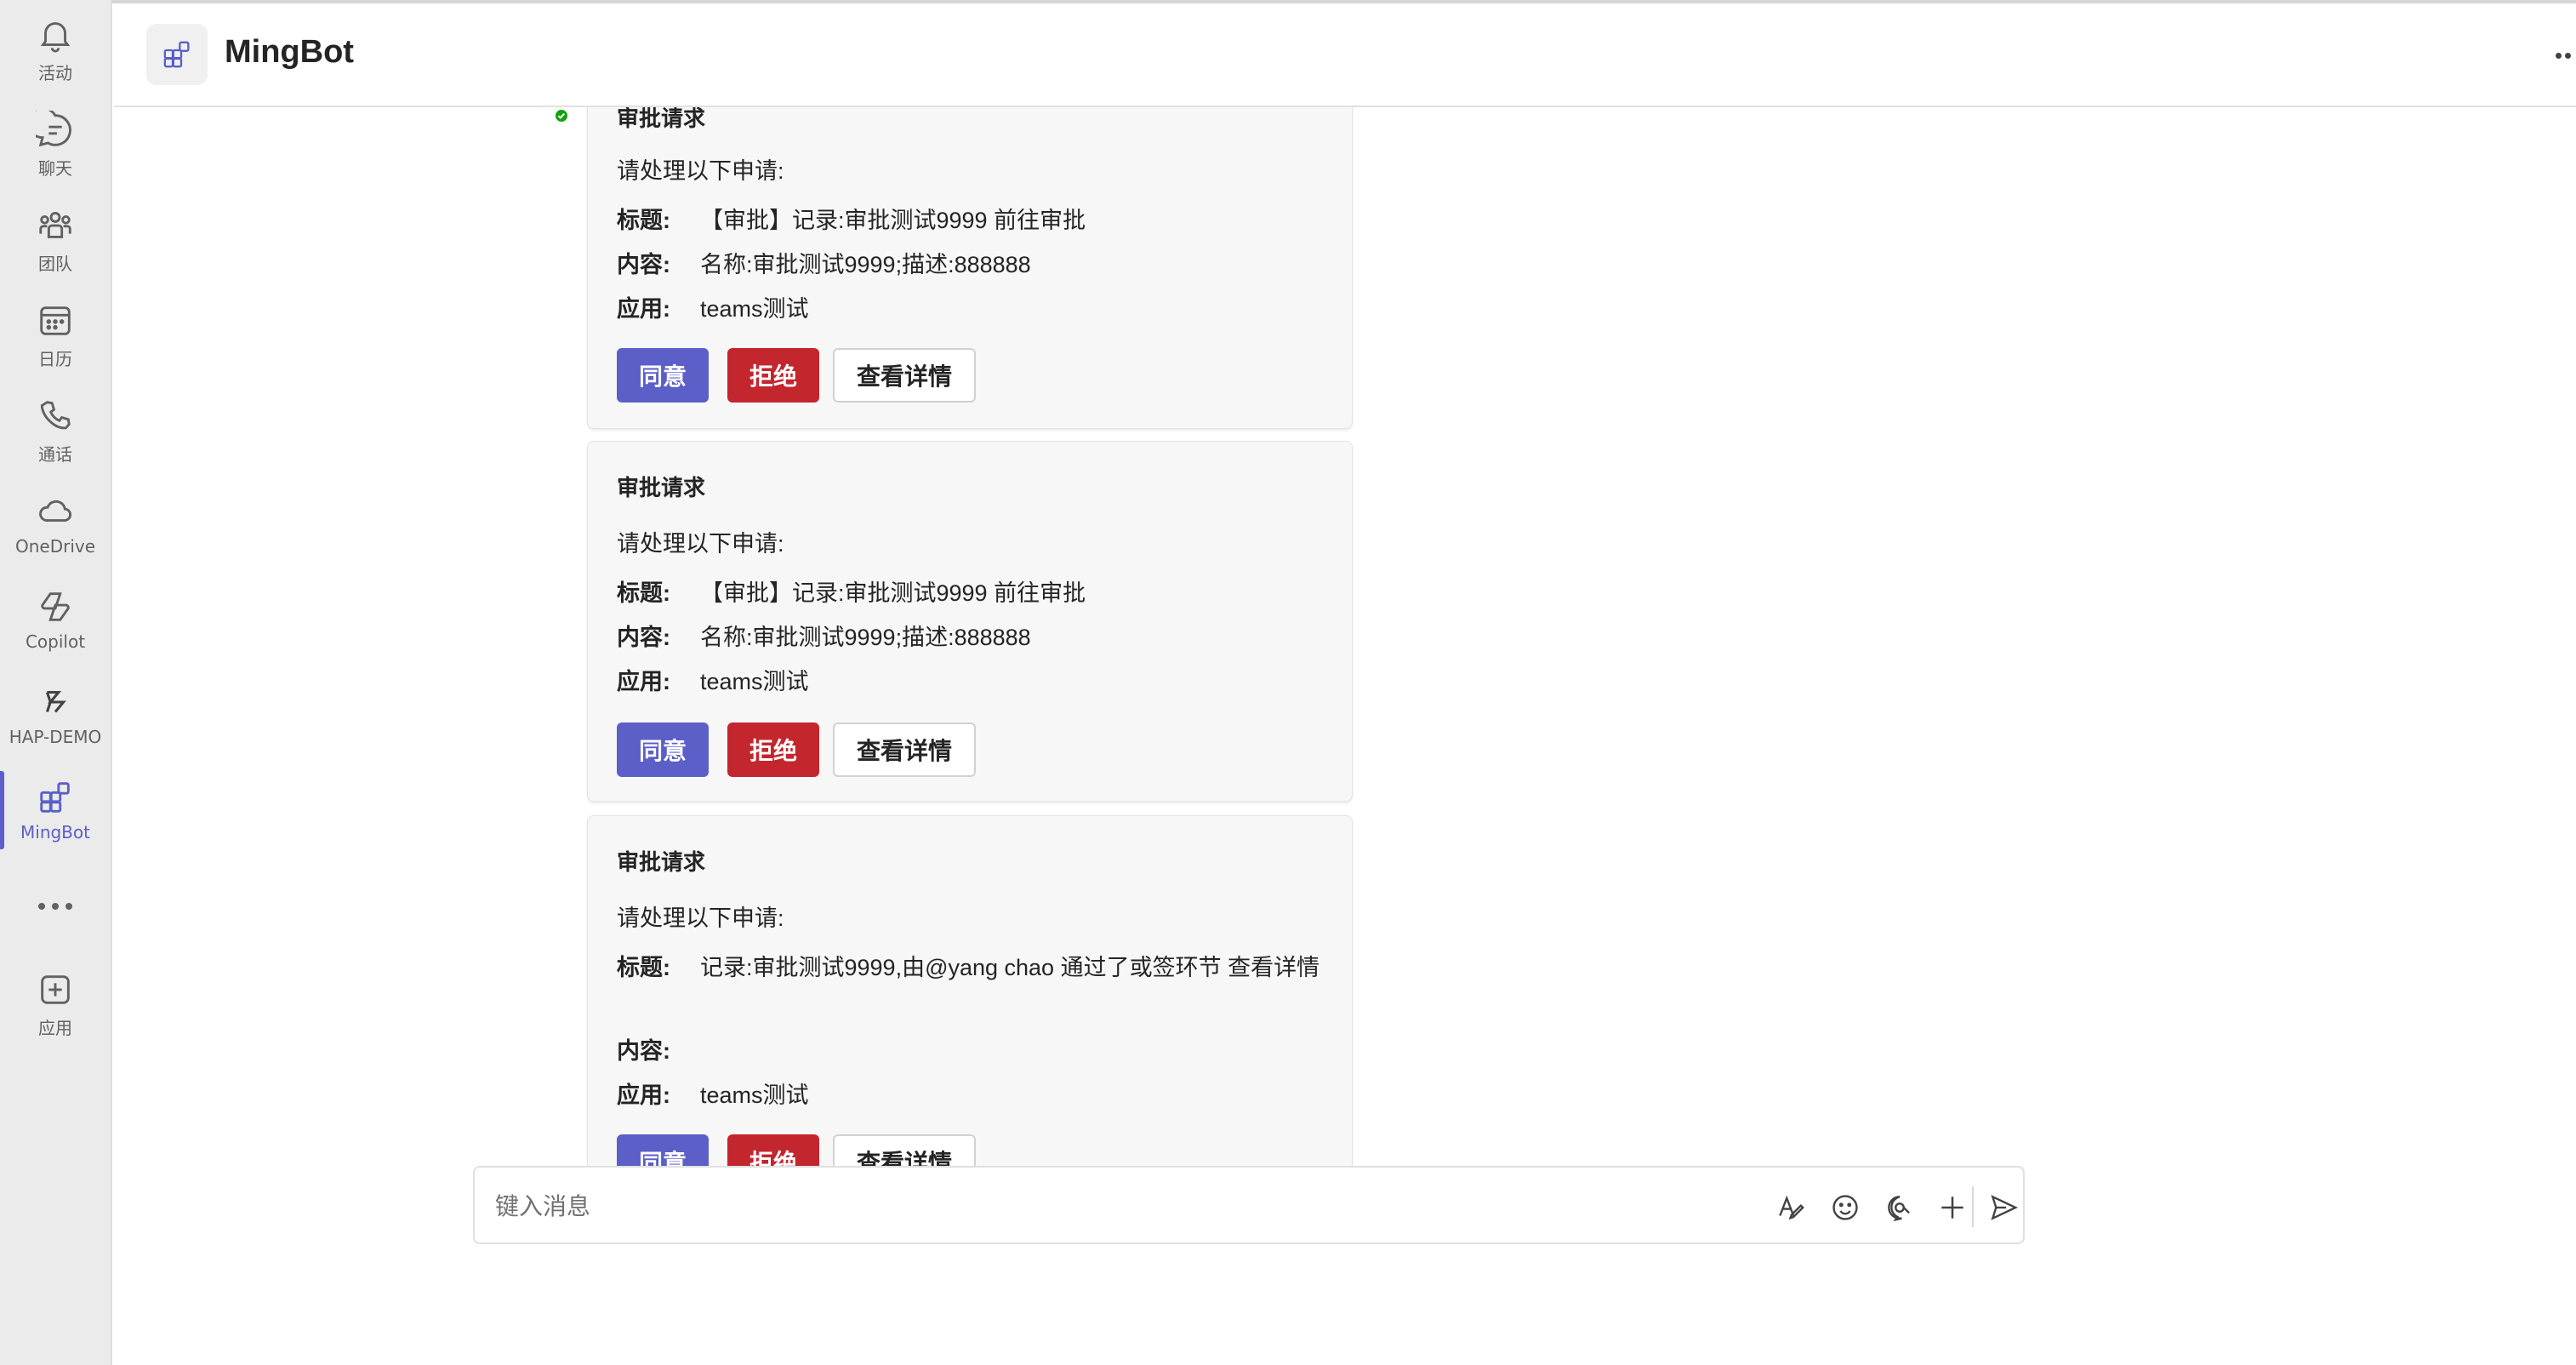 This screenshot has width=2576, height=1365. What do you see at coordinates (55, 1028) in the screenshot?
I see `rail-item-label: 应用` at bounding box center [55, 1028].